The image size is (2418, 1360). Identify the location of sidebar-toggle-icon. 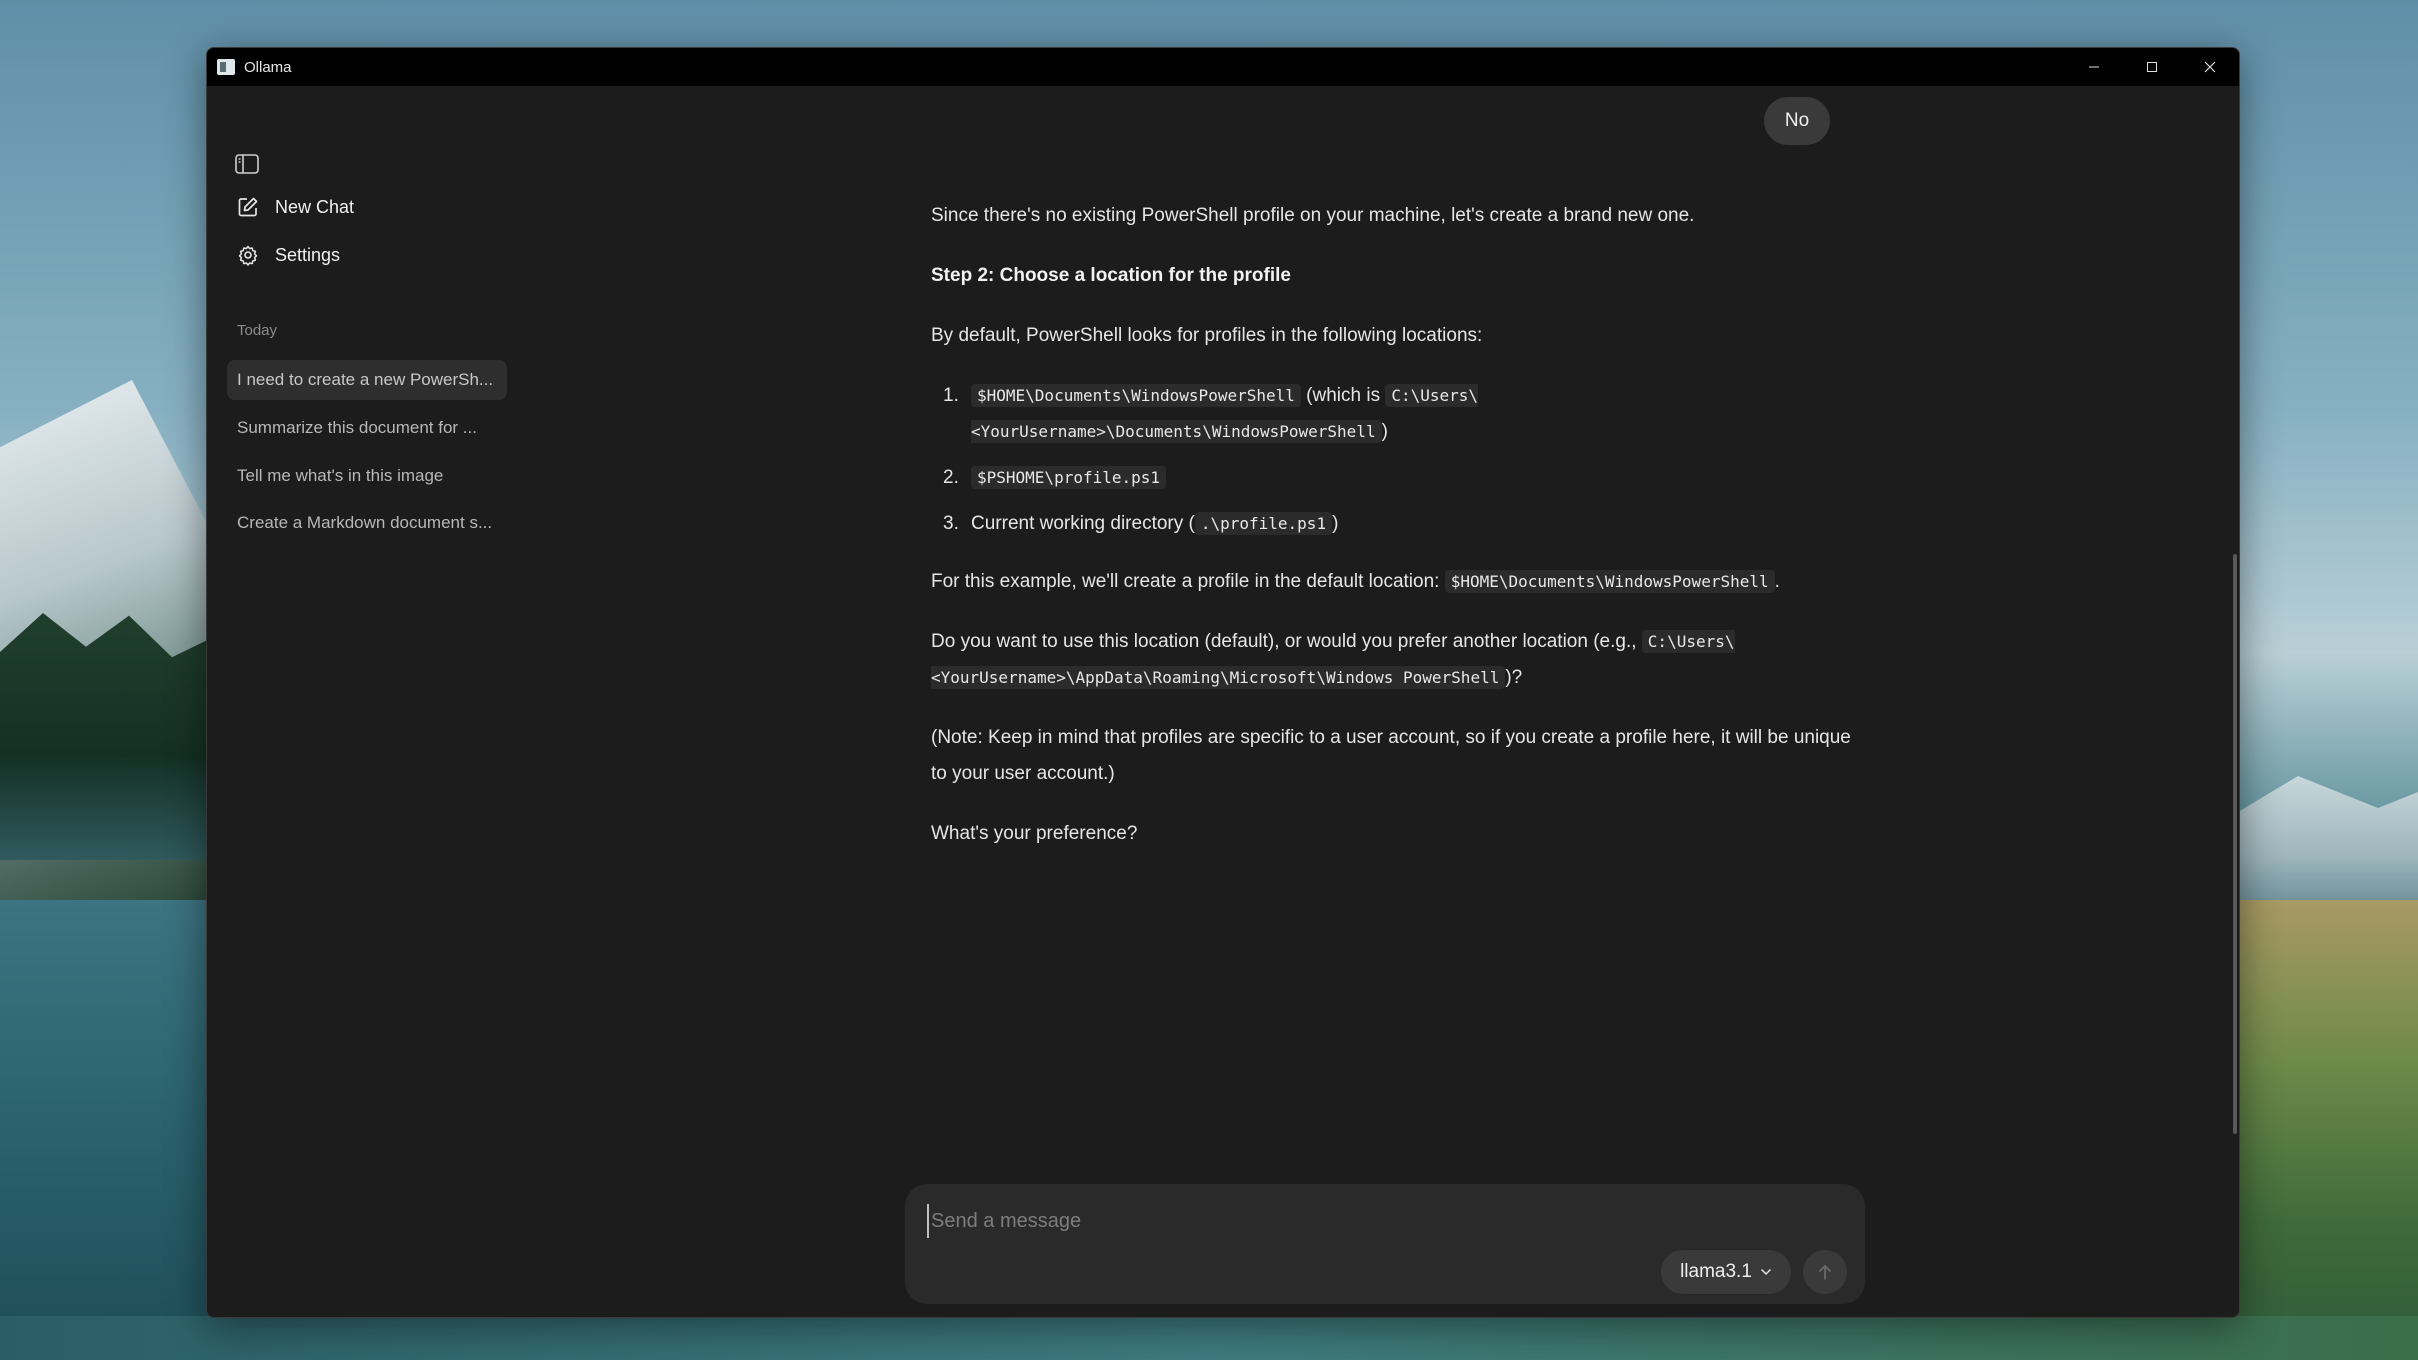
(247, 164).